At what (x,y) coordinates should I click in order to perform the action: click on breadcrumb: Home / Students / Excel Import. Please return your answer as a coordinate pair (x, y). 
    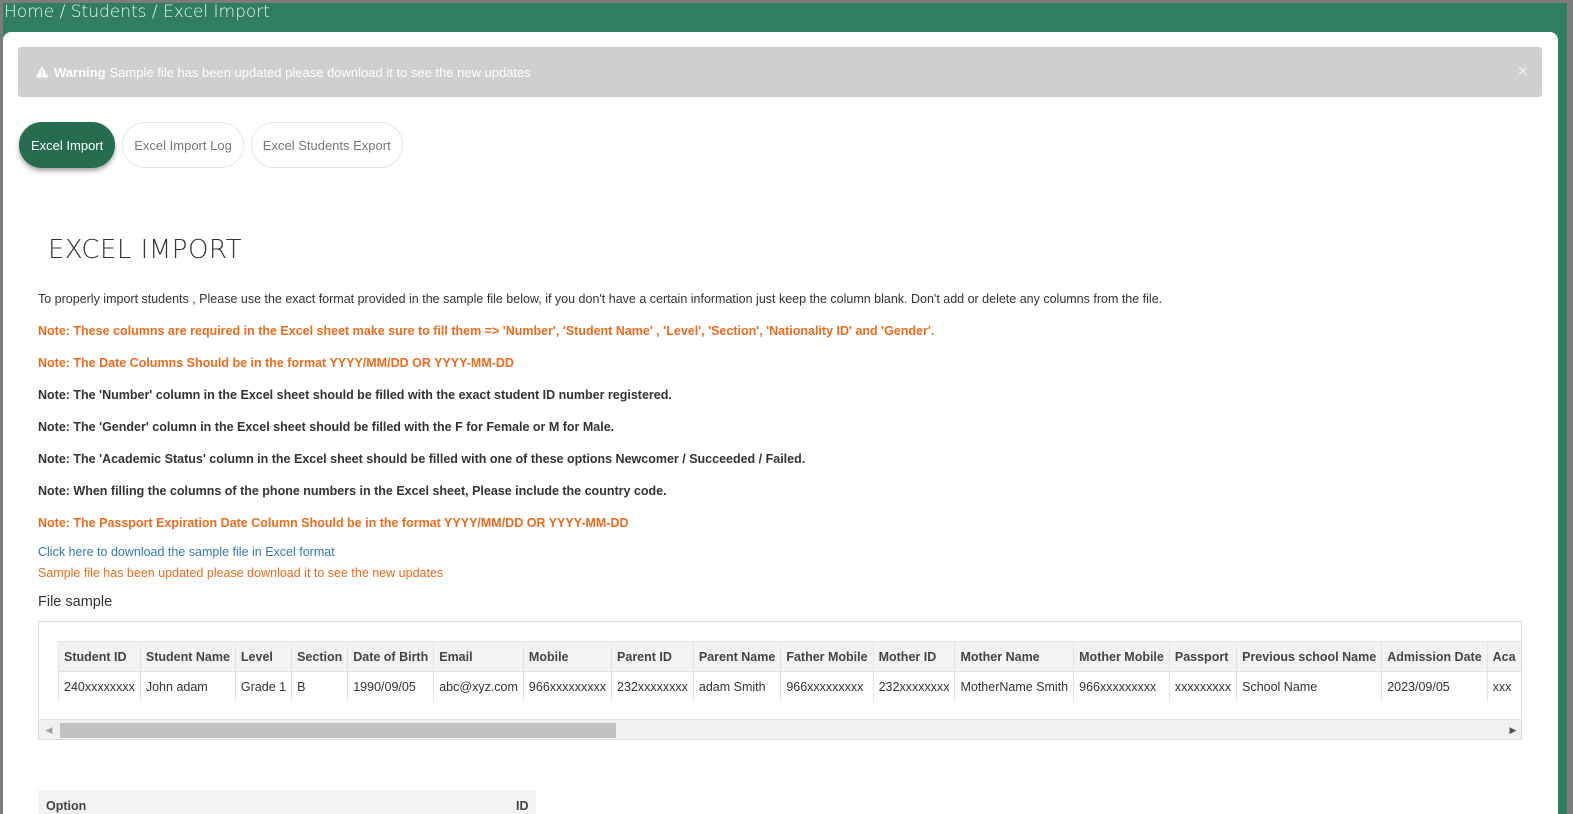
    Looking at the image, I should click on (137, 12).